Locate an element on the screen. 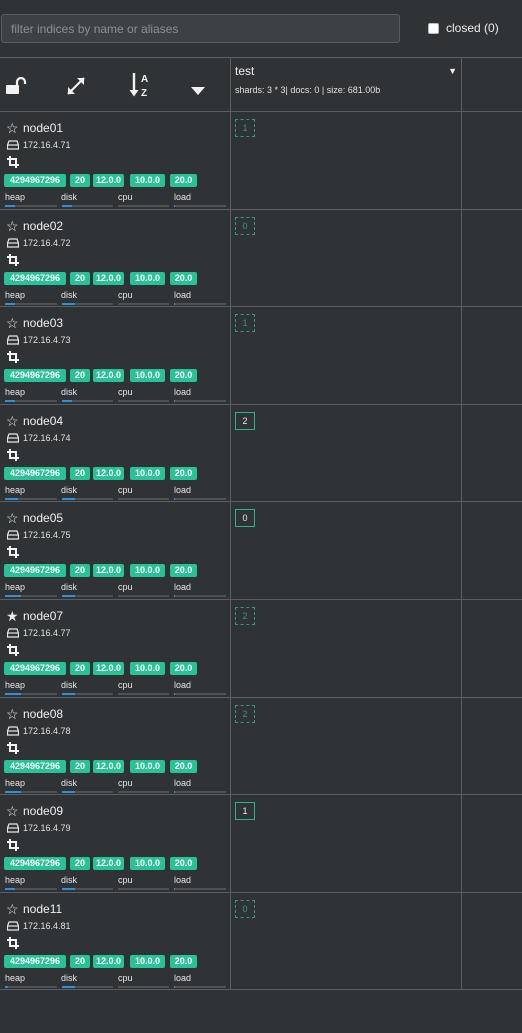  sort-alpha-icon: AZ is located at coordinates (141, 87).